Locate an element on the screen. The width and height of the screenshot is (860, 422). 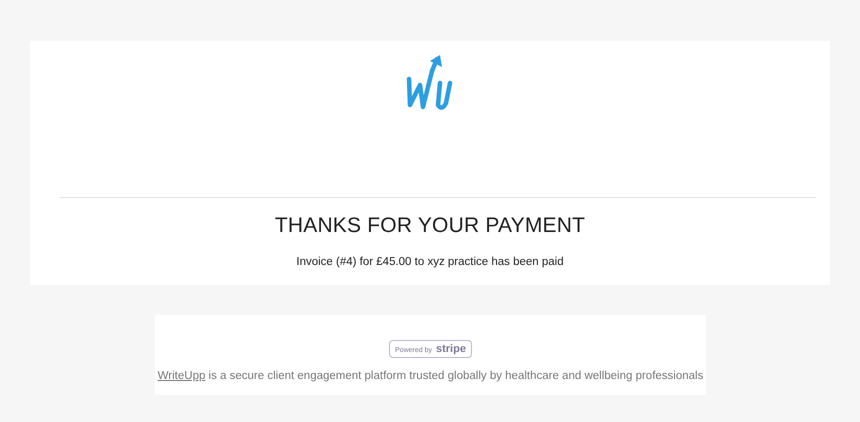
confirmation-message: Invoice (#4) for £45.00 to xyz practice has been paid is located at coordinates (430, 262).